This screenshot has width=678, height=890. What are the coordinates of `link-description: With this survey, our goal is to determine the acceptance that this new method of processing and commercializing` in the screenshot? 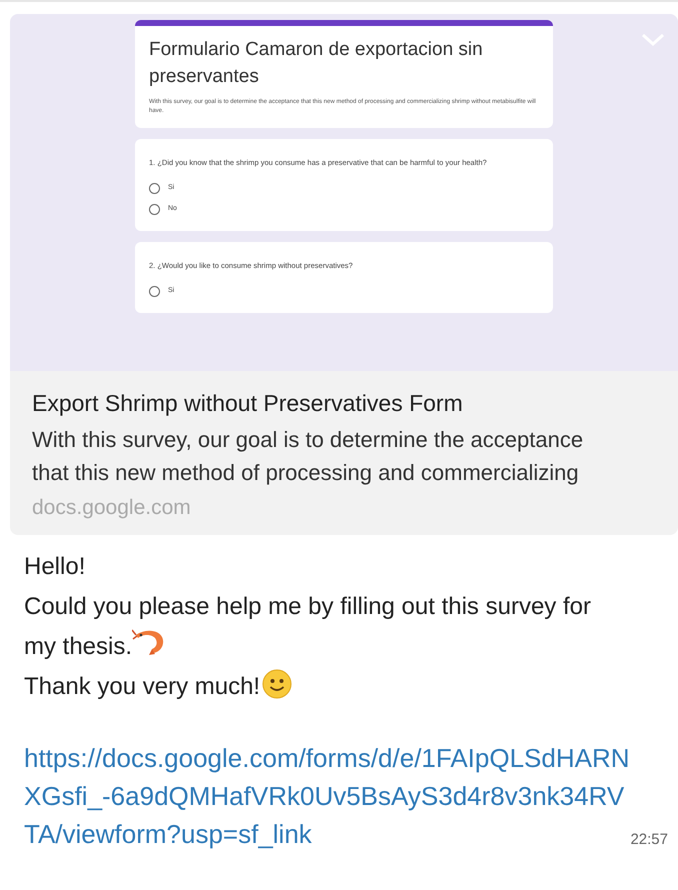 It's located at (308, 456).